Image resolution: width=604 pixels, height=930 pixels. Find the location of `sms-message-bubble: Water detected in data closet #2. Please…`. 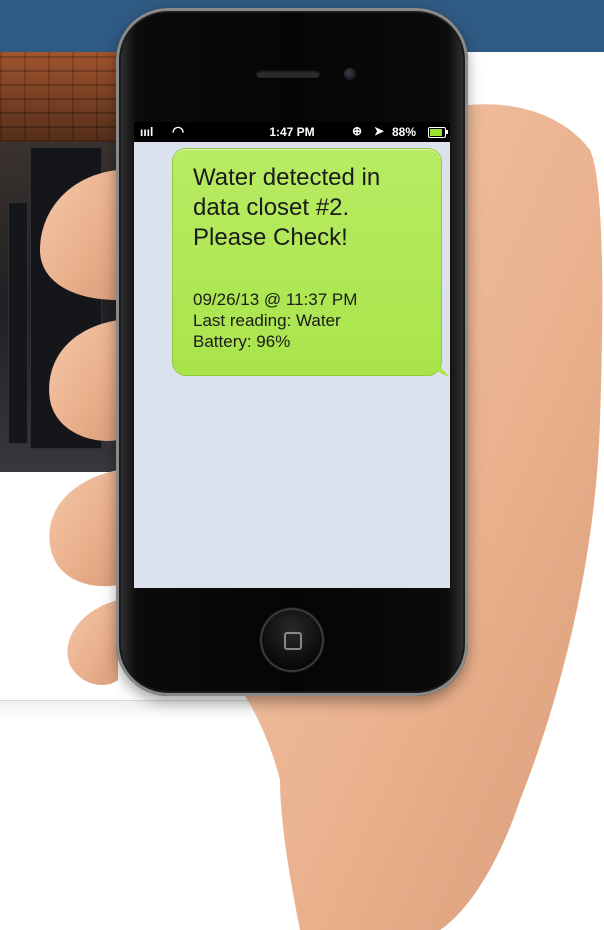

sms-message-bubble: Water detected in data closet #2. Please… is located at coordinates (307, 262).